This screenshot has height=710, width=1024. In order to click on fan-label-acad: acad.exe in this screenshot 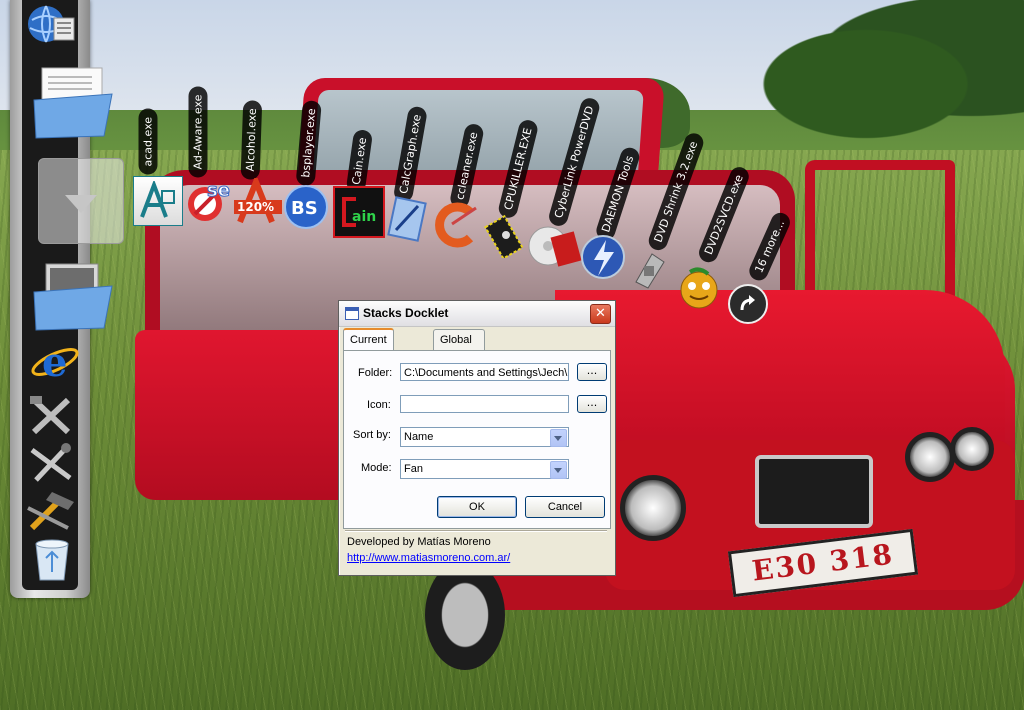, I will do `click(148, 141)`.